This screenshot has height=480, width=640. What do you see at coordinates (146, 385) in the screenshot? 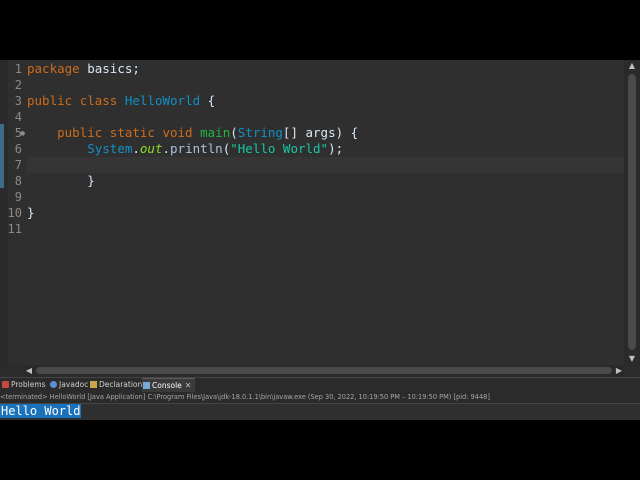
I see `console-icon` at bounding box center [146, 385].